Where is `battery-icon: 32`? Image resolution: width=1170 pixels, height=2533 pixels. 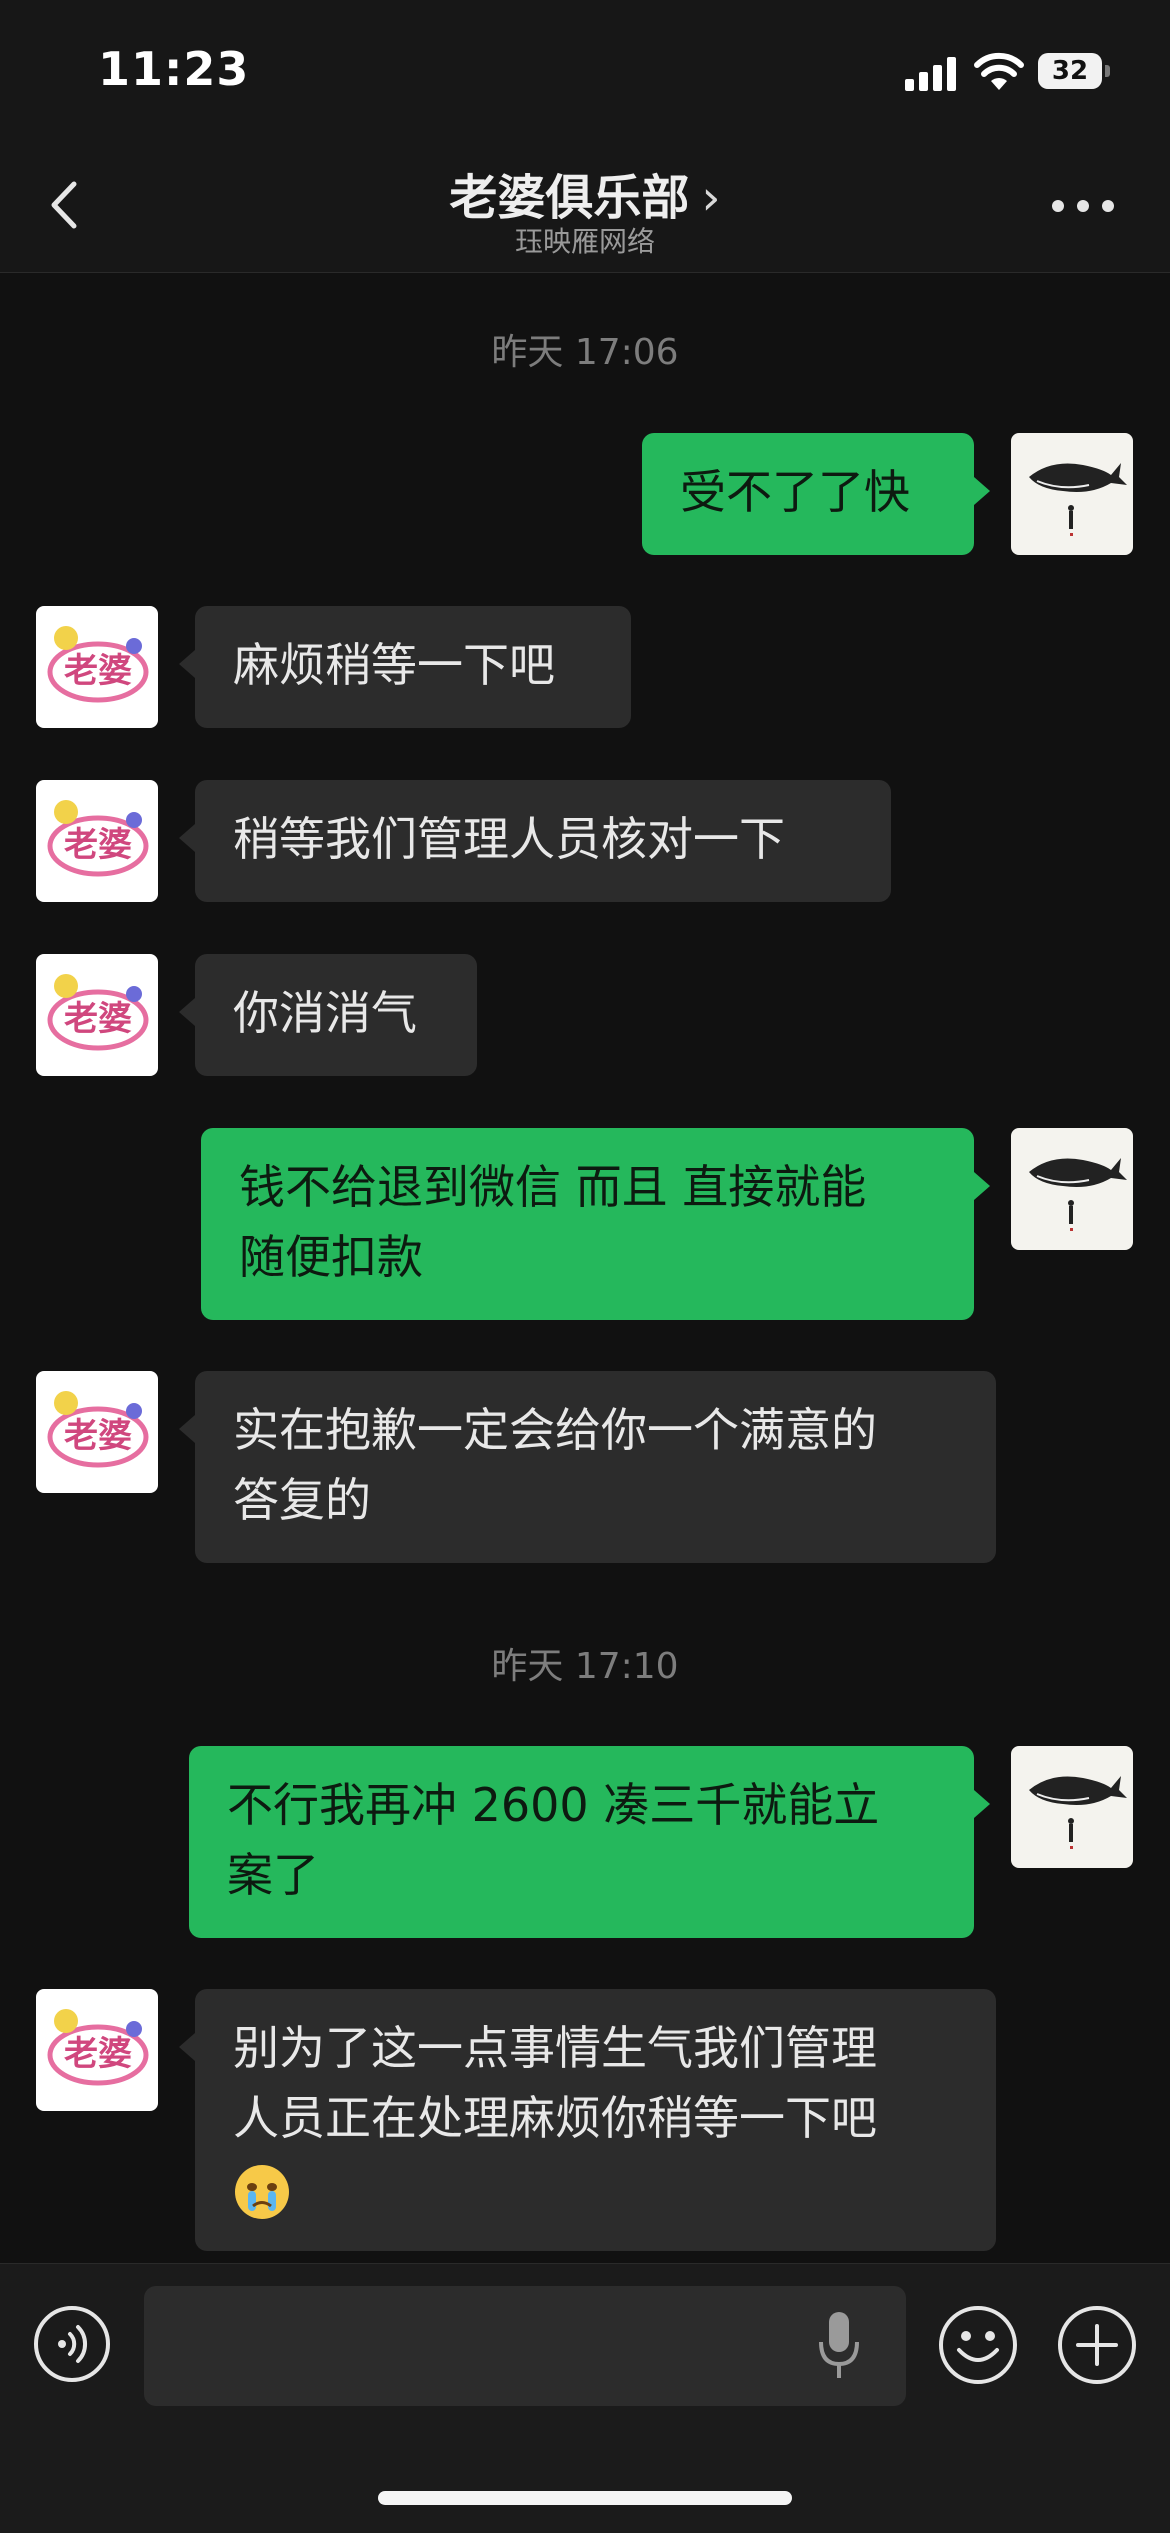 battery-icon: 32 is located at coordinates (1074, 71).